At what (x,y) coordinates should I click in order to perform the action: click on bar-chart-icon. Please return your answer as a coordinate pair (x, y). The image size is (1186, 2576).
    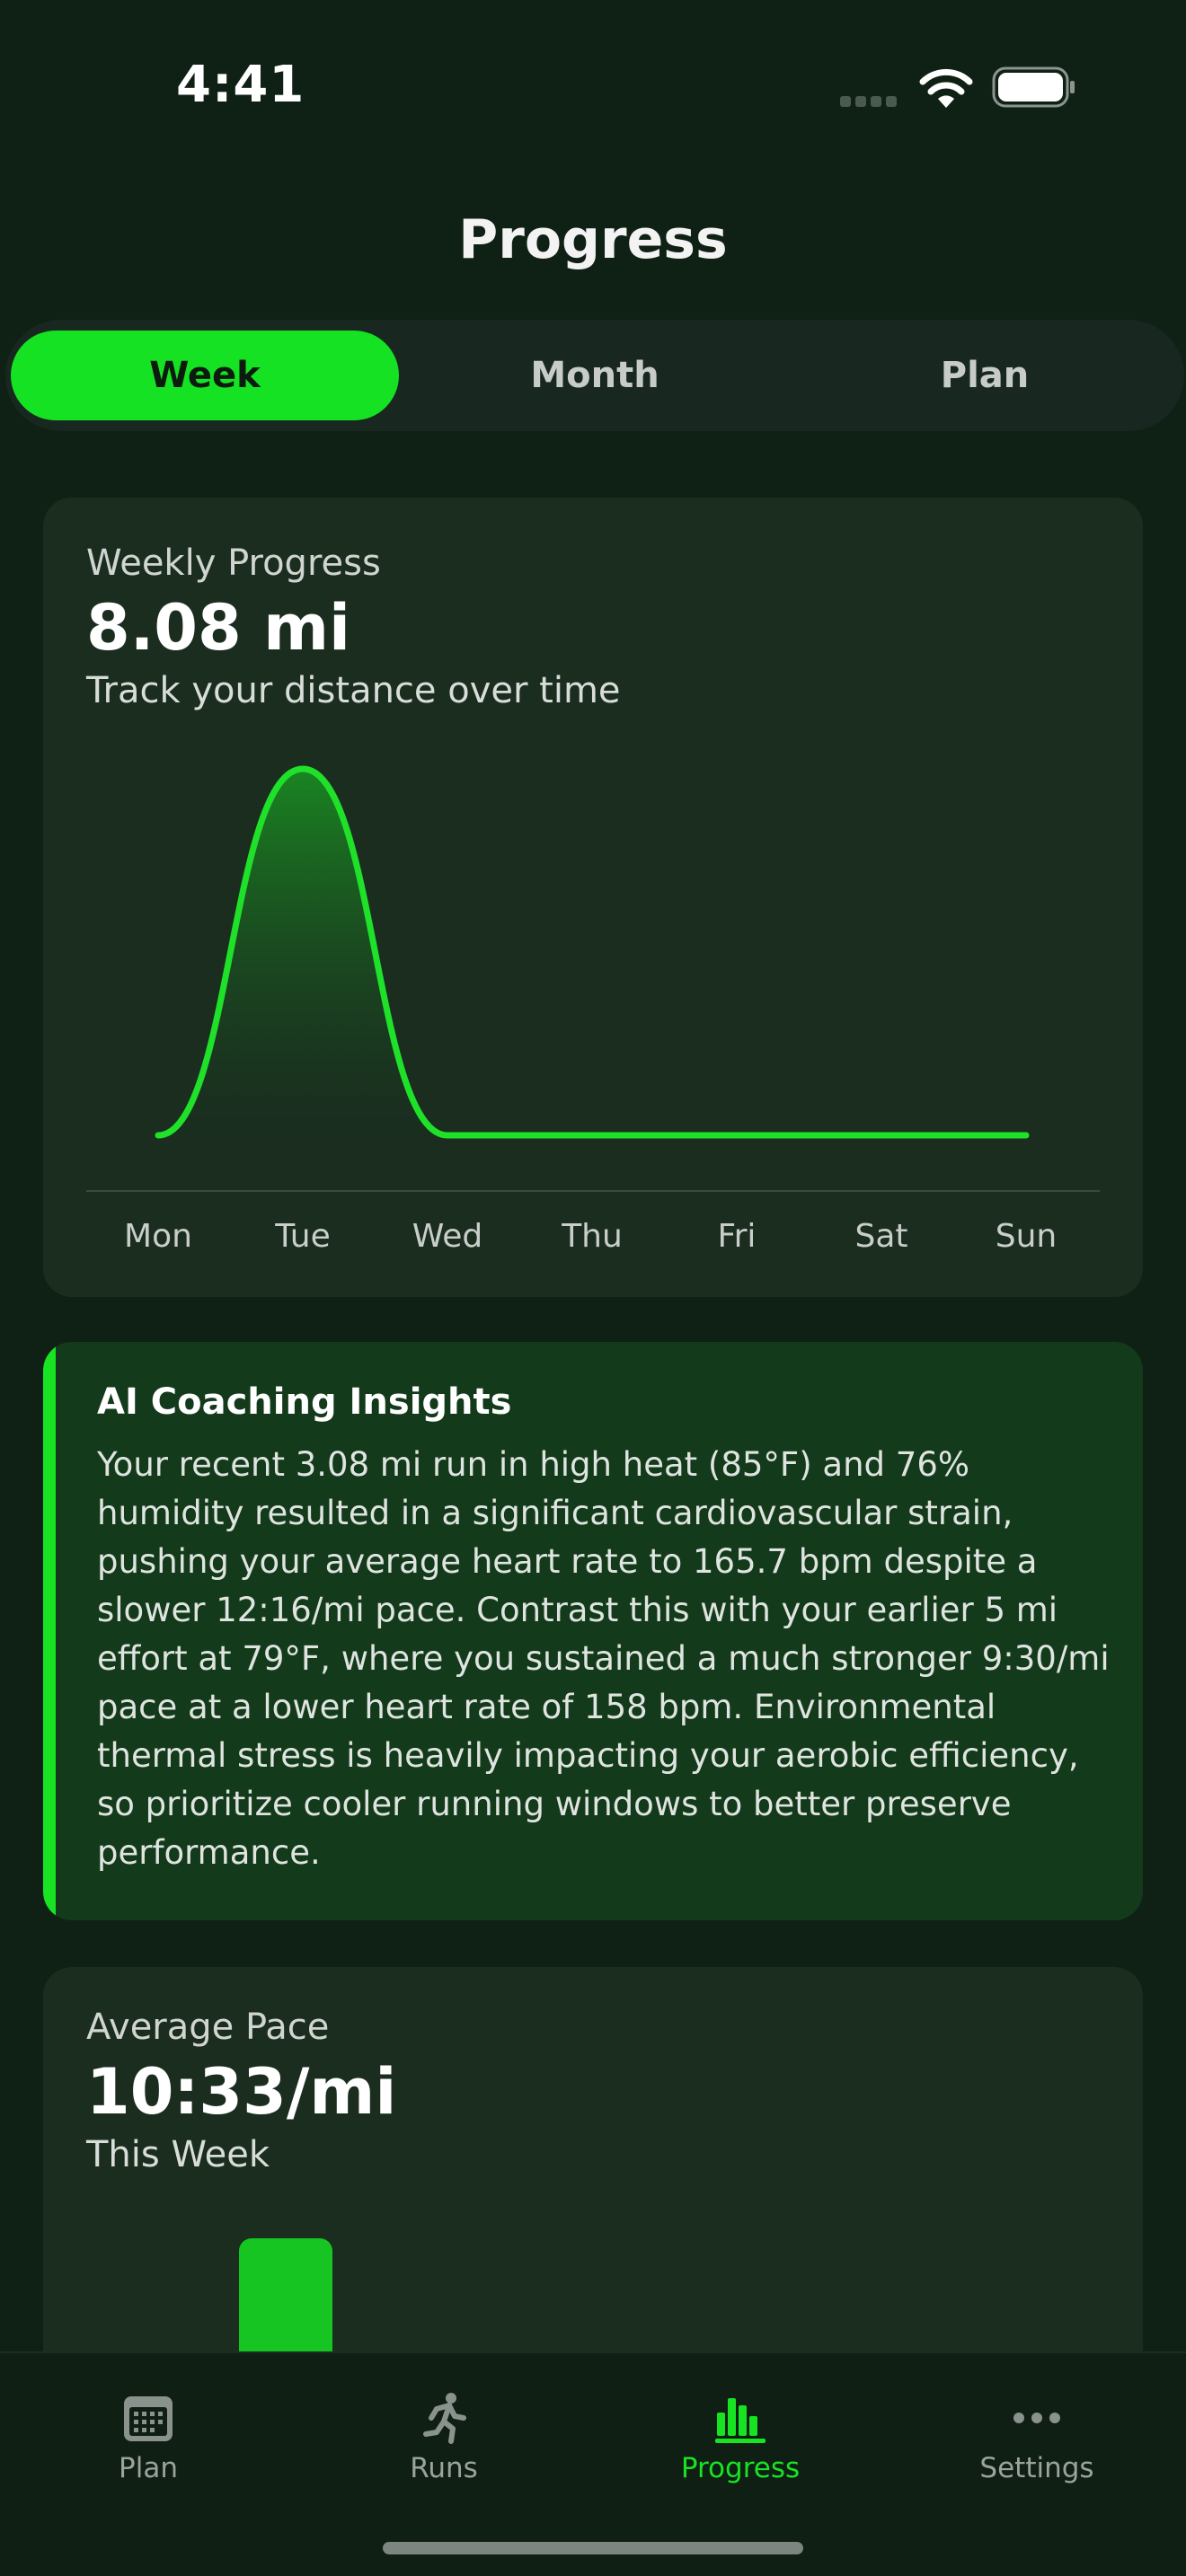
    Looking at the image, I should click on (740, 2420).